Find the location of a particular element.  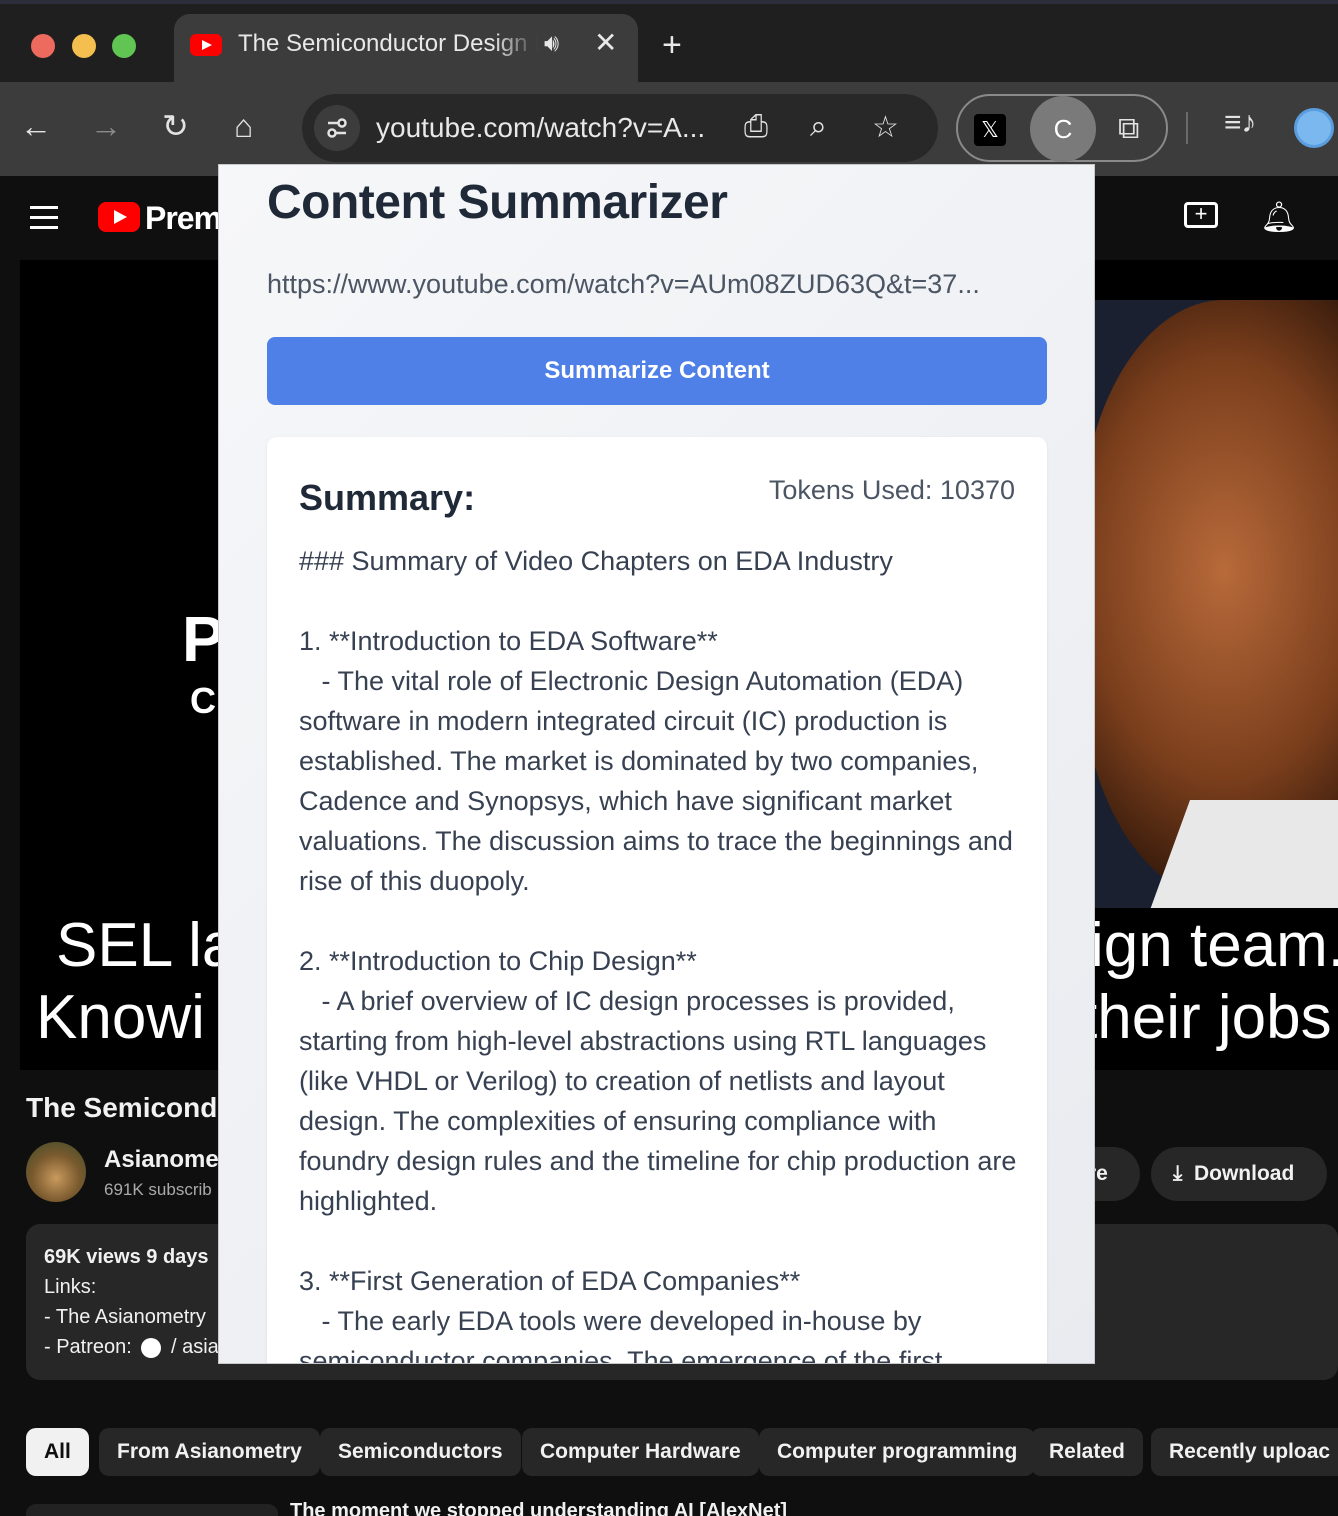

x-extension-icon: 𝕏 is located at coordinates (990, 130).